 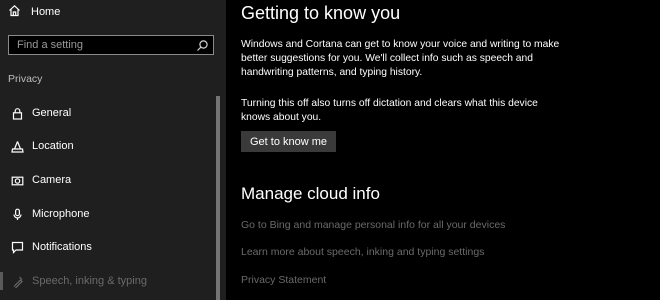 What do you see at coordinates (107, 146) in the screenshot?
I see `sidebar-item-location: Location` at bounding box center [107, 146].